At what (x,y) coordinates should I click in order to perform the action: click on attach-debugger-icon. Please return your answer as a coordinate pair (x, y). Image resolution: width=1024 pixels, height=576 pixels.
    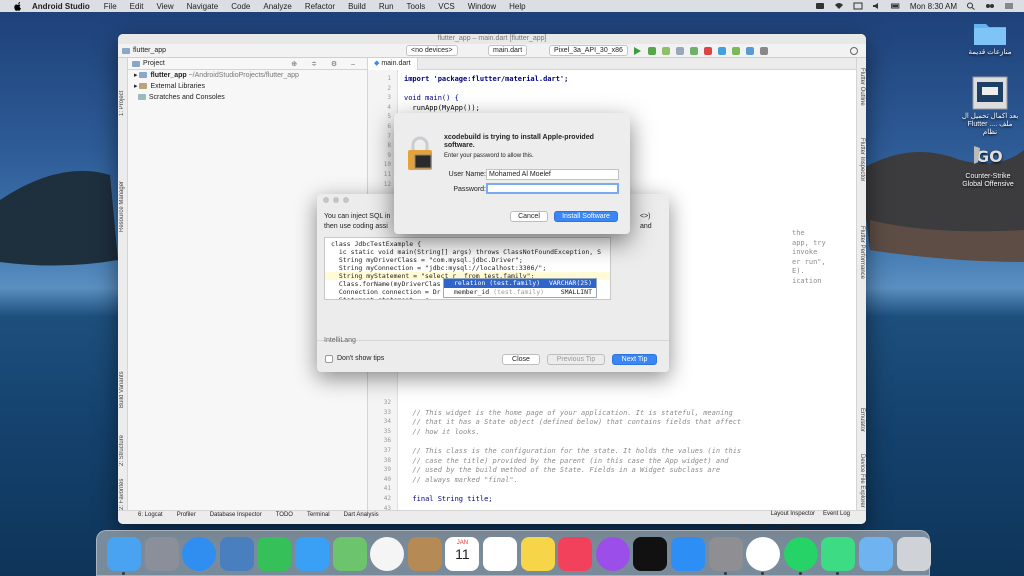
    Looking at the image, I should click on (694, 51).